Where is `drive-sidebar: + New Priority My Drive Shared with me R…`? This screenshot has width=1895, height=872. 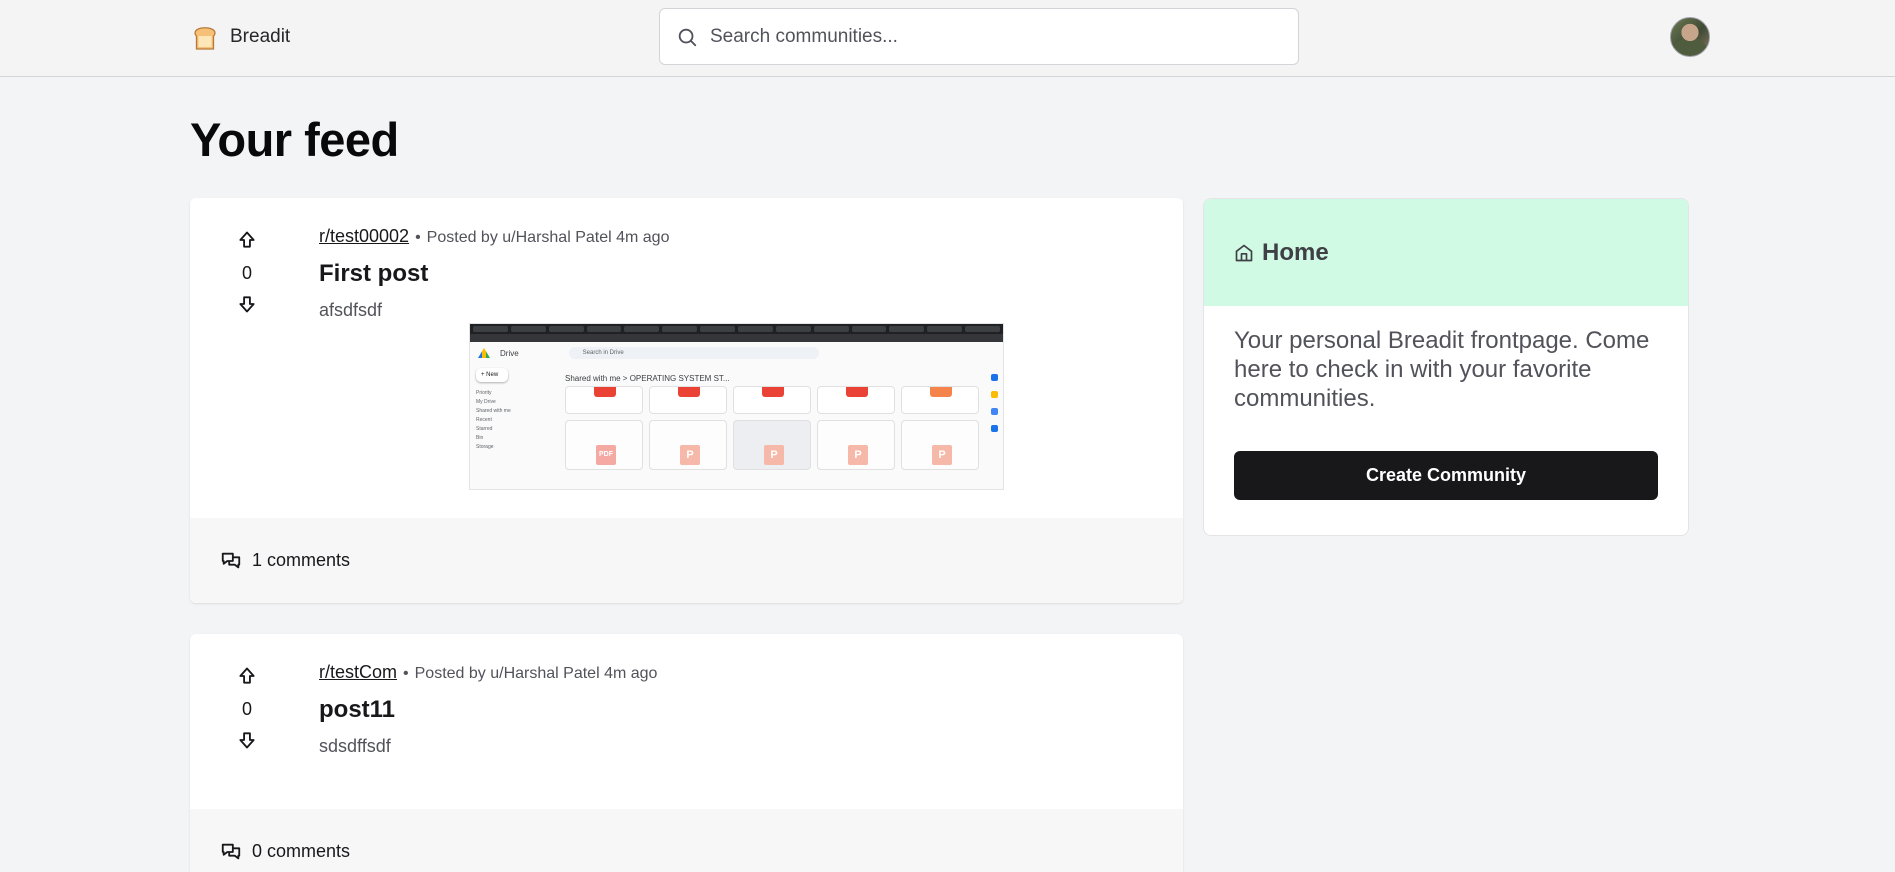 drive-sidebar: + New Priority My Drive Shared with me R… is located at coordinates (511, 410).